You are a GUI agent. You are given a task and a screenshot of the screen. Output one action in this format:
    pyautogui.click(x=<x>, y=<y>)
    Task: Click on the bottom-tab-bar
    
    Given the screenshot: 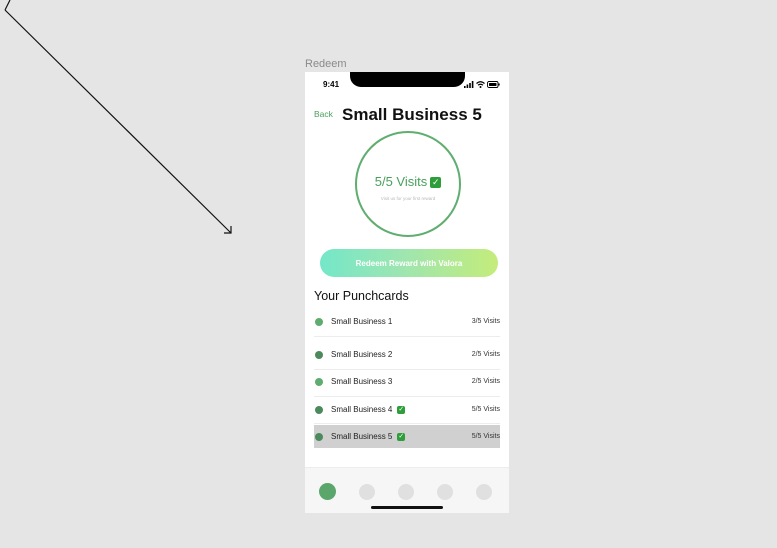 What is the action you would take?
    pyautogui.click(x=407, y=490)
    